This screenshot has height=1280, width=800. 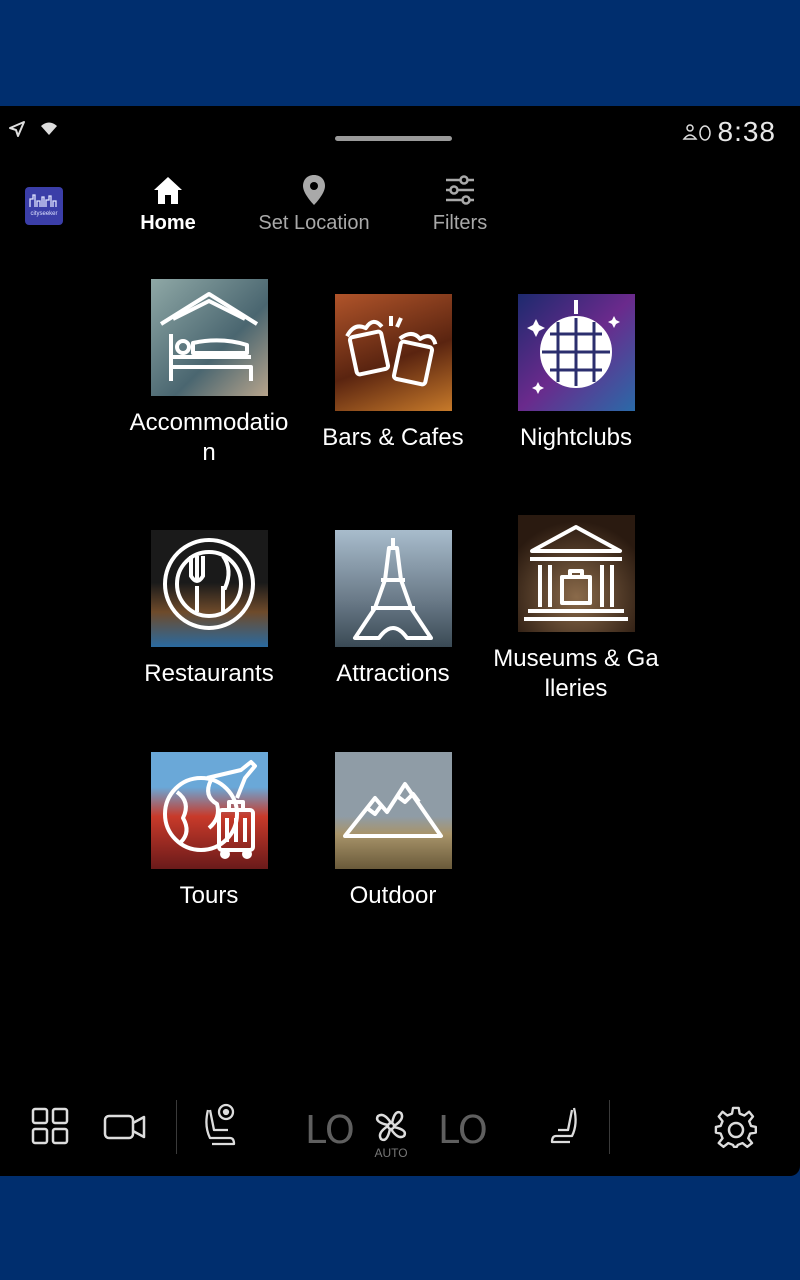 I want to click on passenger-seat-heat-button, so click(x=566, y=1126).